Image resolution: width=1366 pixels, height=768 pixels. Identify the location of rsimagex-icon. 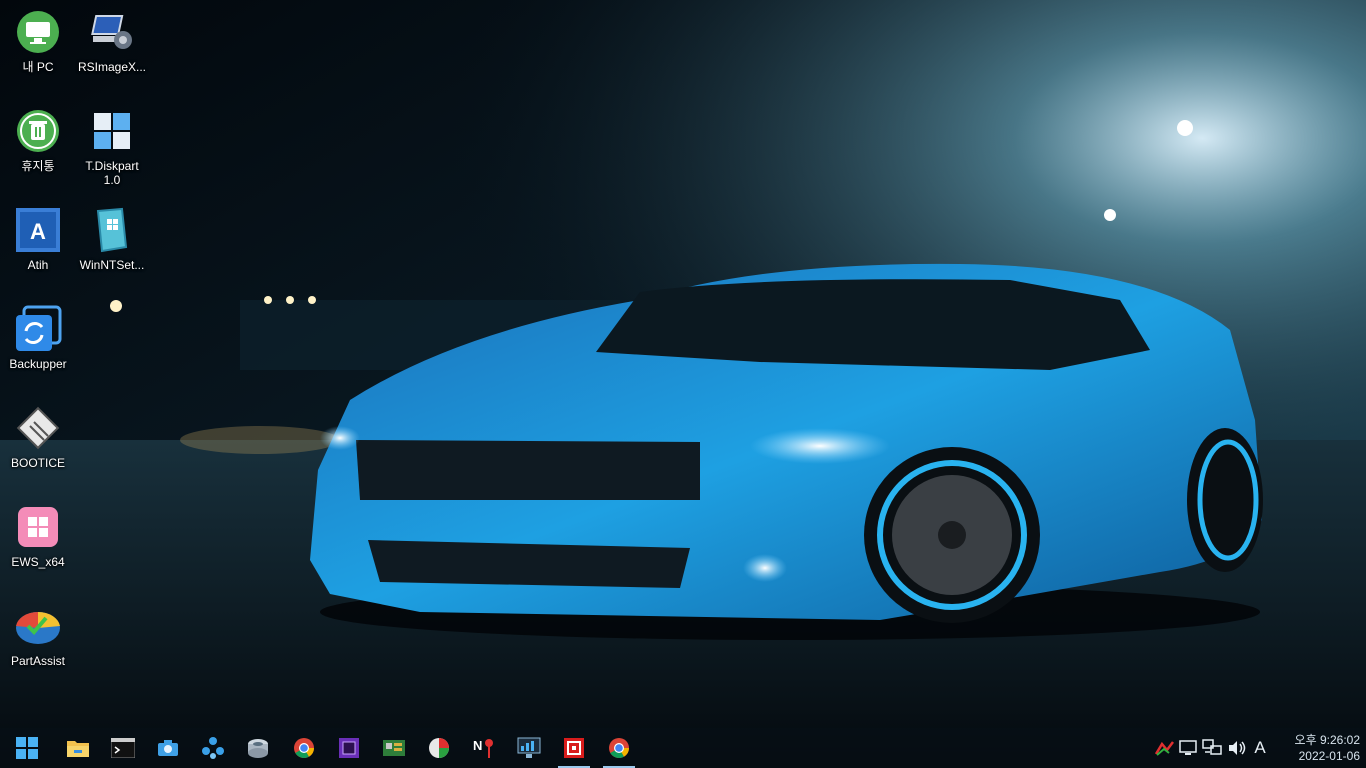
(112, 32).